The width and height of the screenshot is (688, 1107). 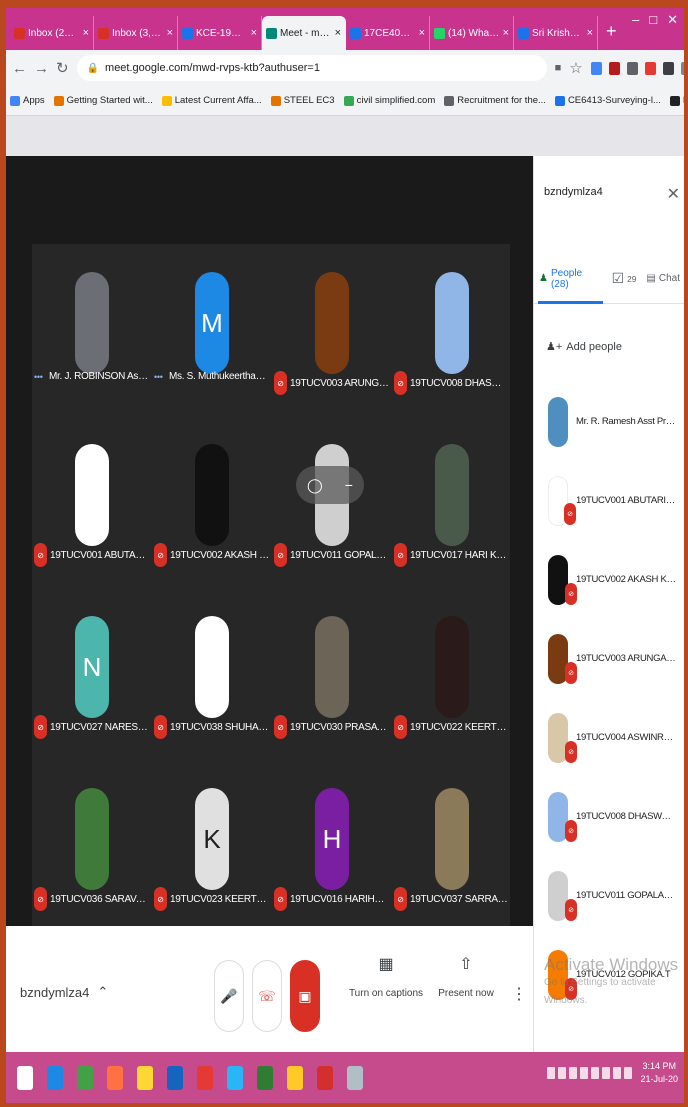 I want to click on star-icon: ☆, so click(x=575, y=68).